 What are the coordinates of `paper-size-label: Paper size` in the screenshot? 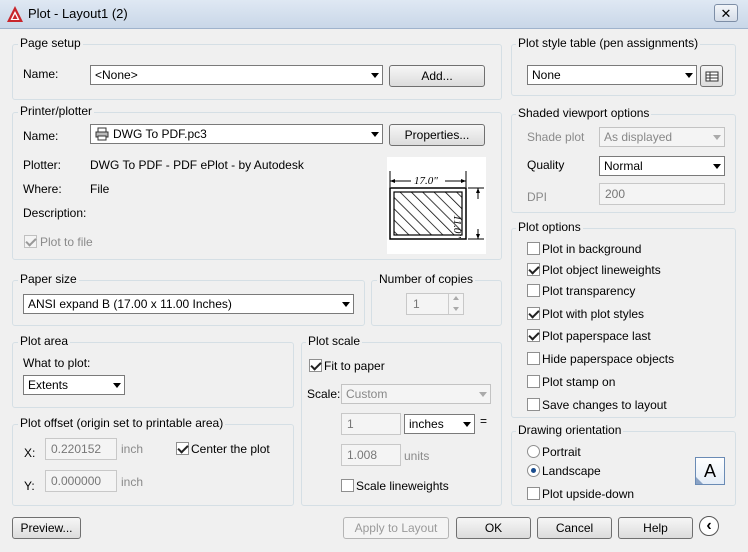 It's located at (48, 279).